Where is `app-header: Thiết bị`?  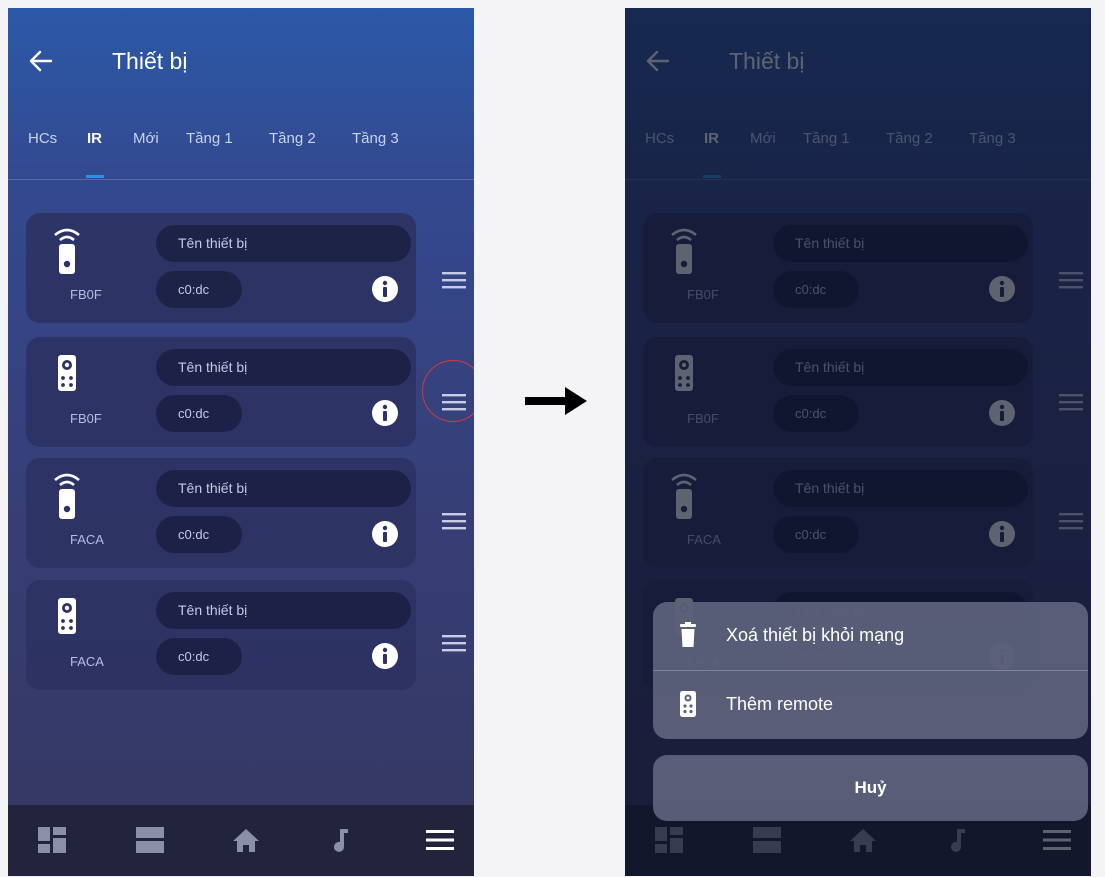 app-header: Thiết bị is located at coordinates (241, 63).